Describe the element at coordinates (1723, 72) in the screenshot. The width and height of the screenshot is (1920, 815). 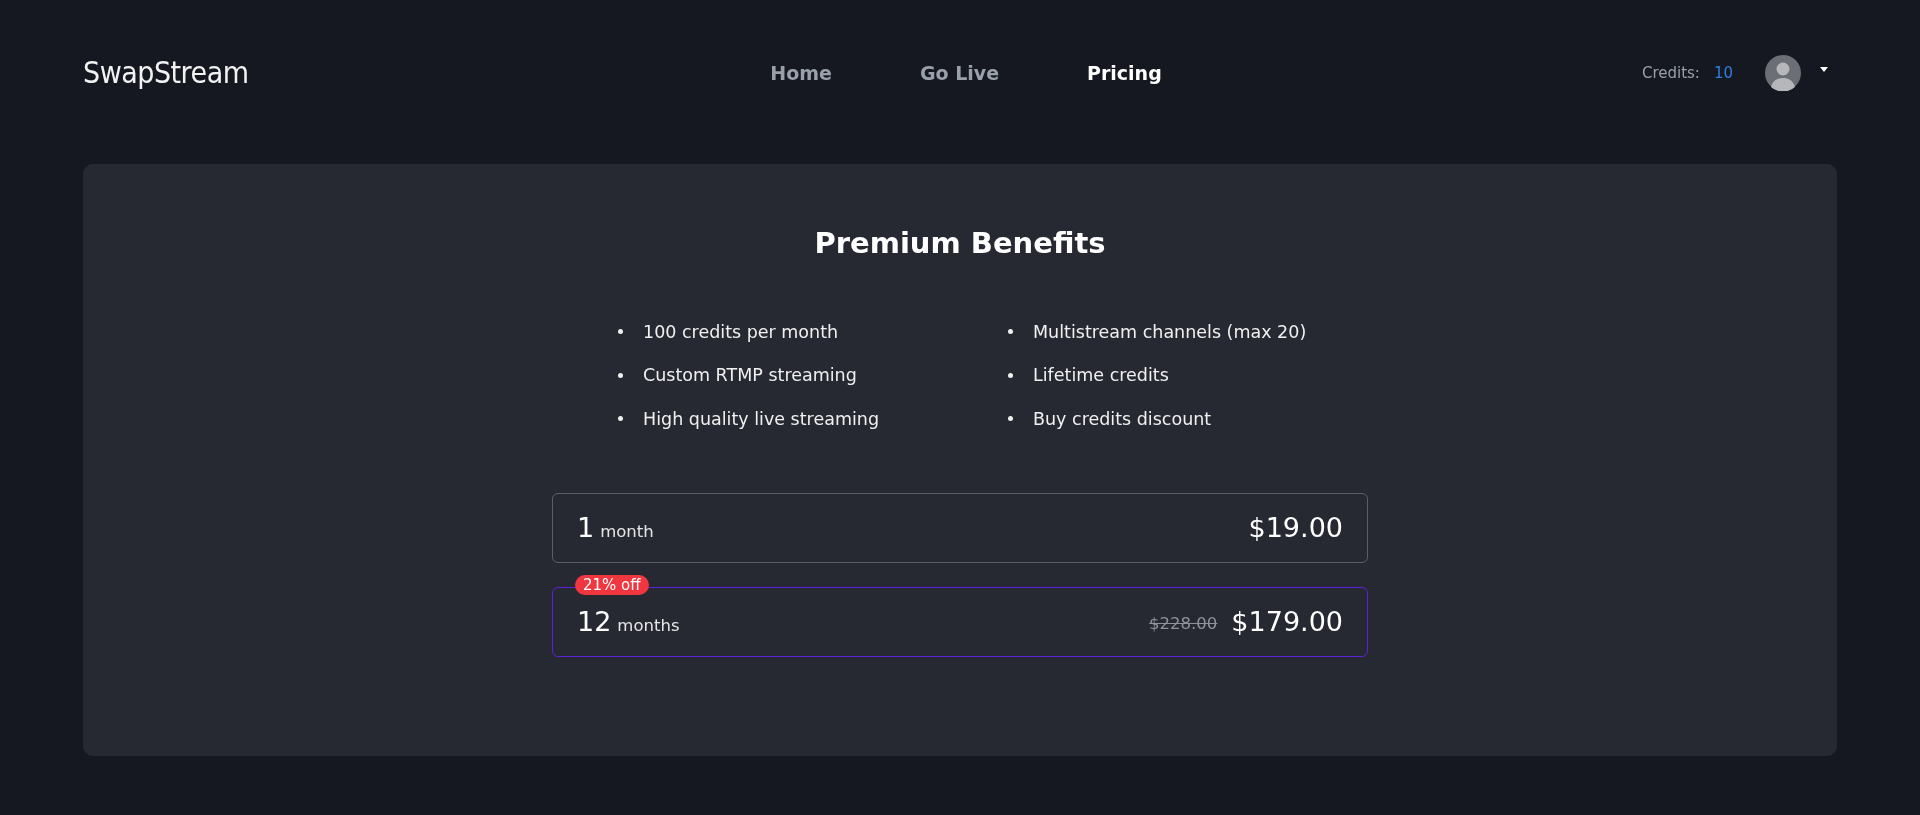
I see `credits-value: 10` at that location.